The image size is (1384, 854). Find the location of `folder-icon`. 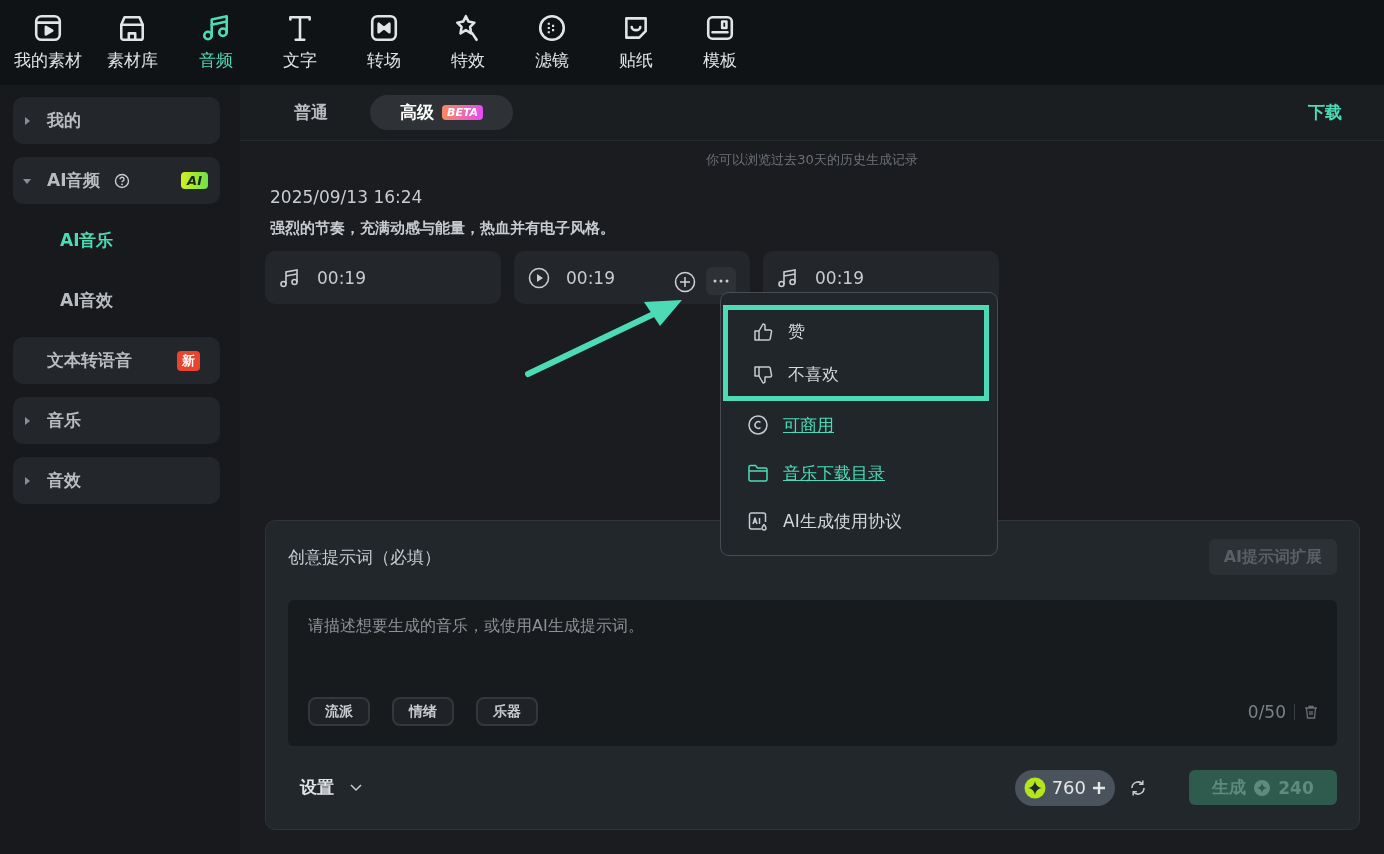

folder-icon is located at coordinates (758, 473).